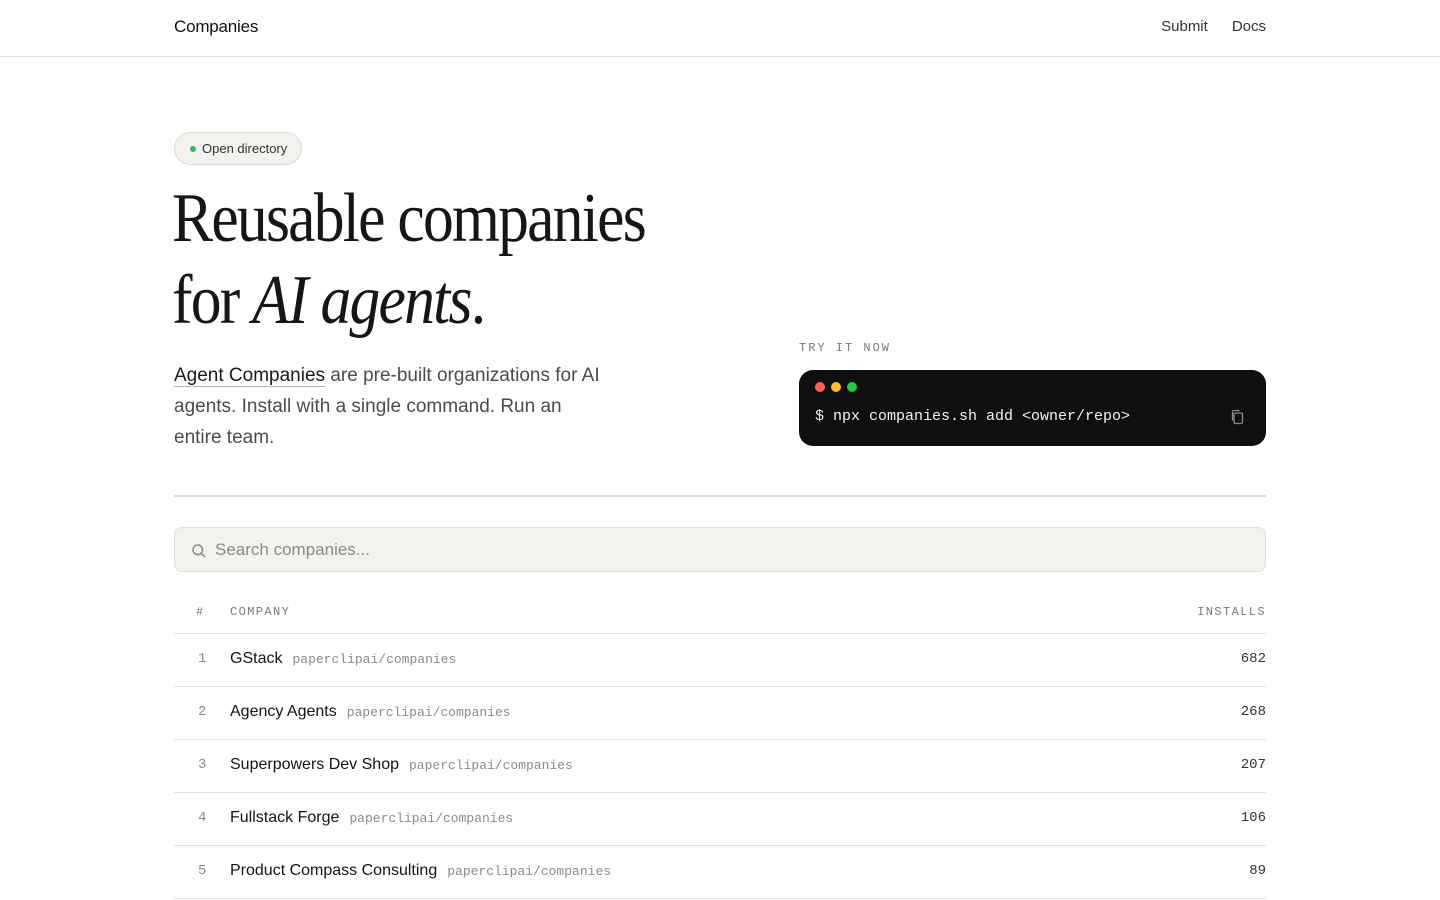 The image size is (1440, 900). What do you see at coordinates (212, 300) in the screenshot?
I see `headline-line-2-prefix: for` at bounding box center [212, 300].